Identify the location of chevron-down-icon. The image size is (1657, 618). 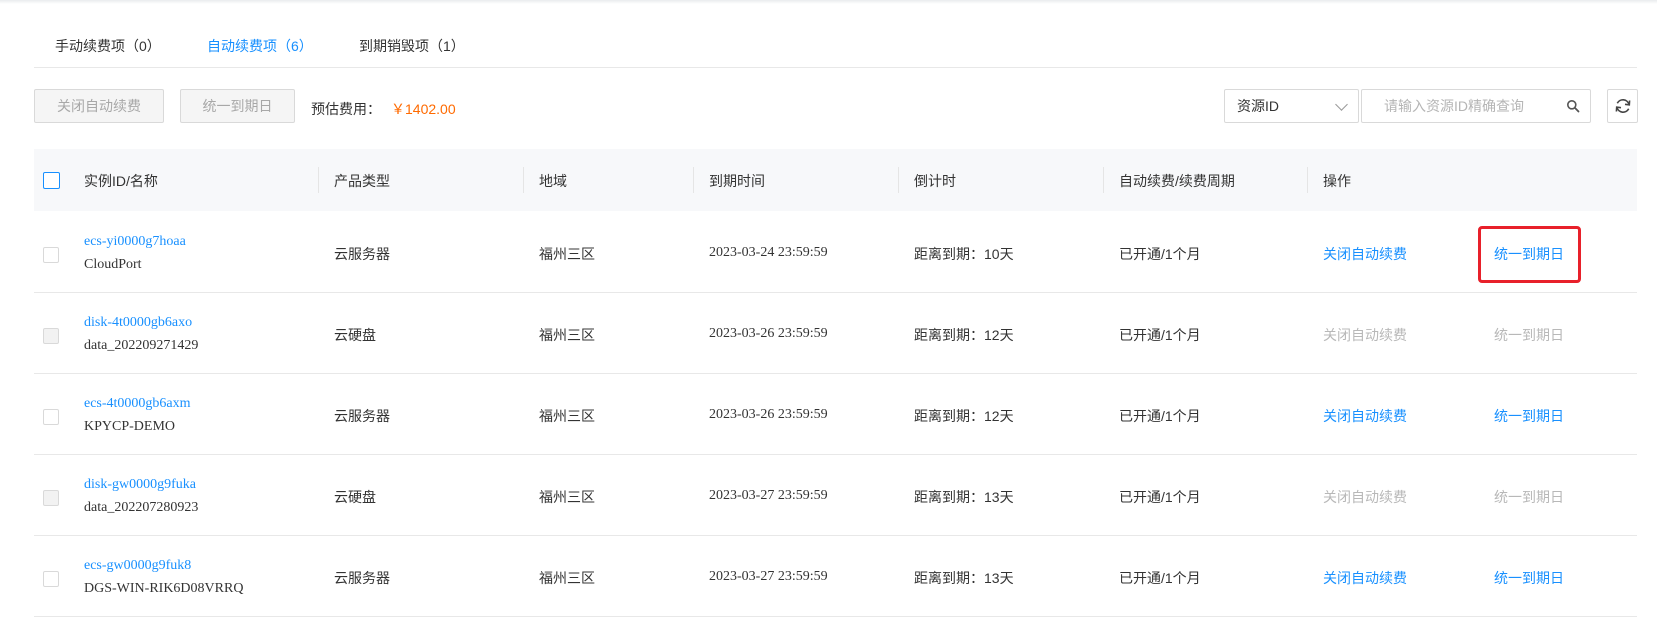
(1341, 104).